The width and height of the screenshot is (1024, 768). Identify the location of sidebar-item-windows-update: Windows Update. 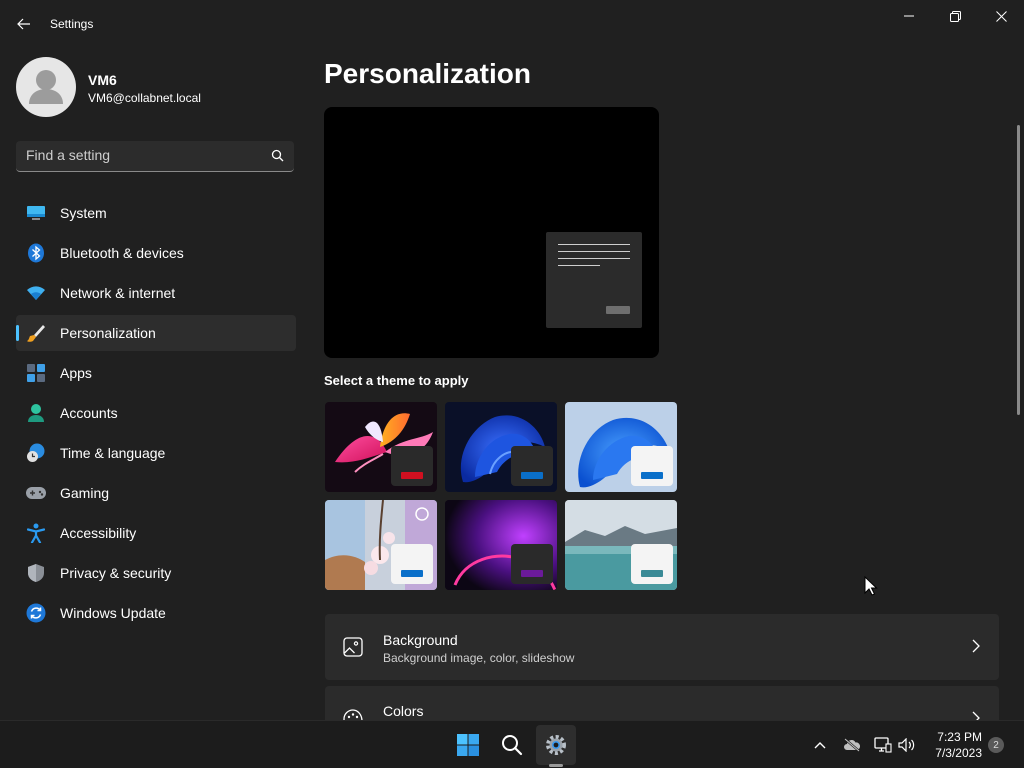
(156, 613).